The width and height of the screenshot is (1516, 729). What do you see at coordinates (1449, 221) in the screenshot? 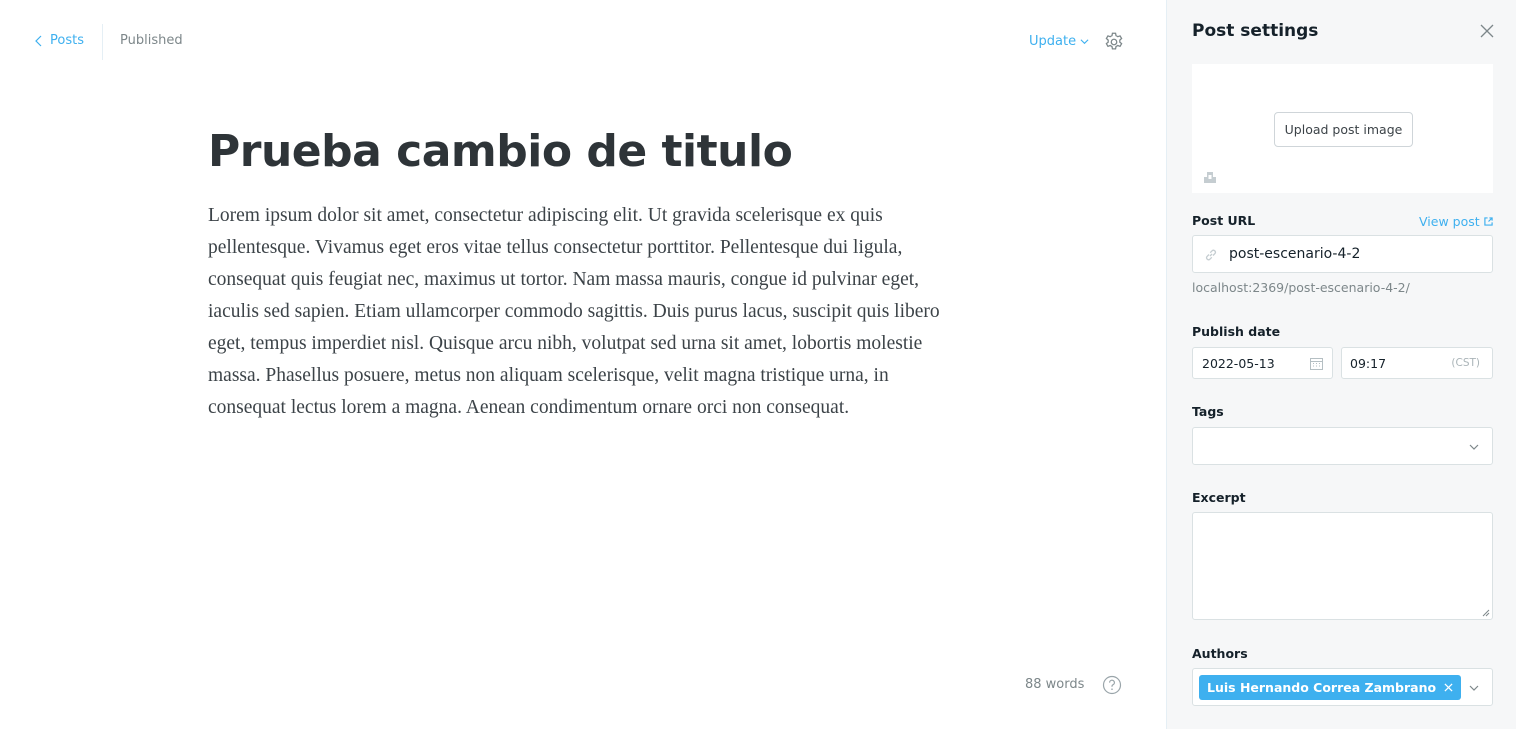
I see `view-post-label: View post` at bounding box center [1449, 221].